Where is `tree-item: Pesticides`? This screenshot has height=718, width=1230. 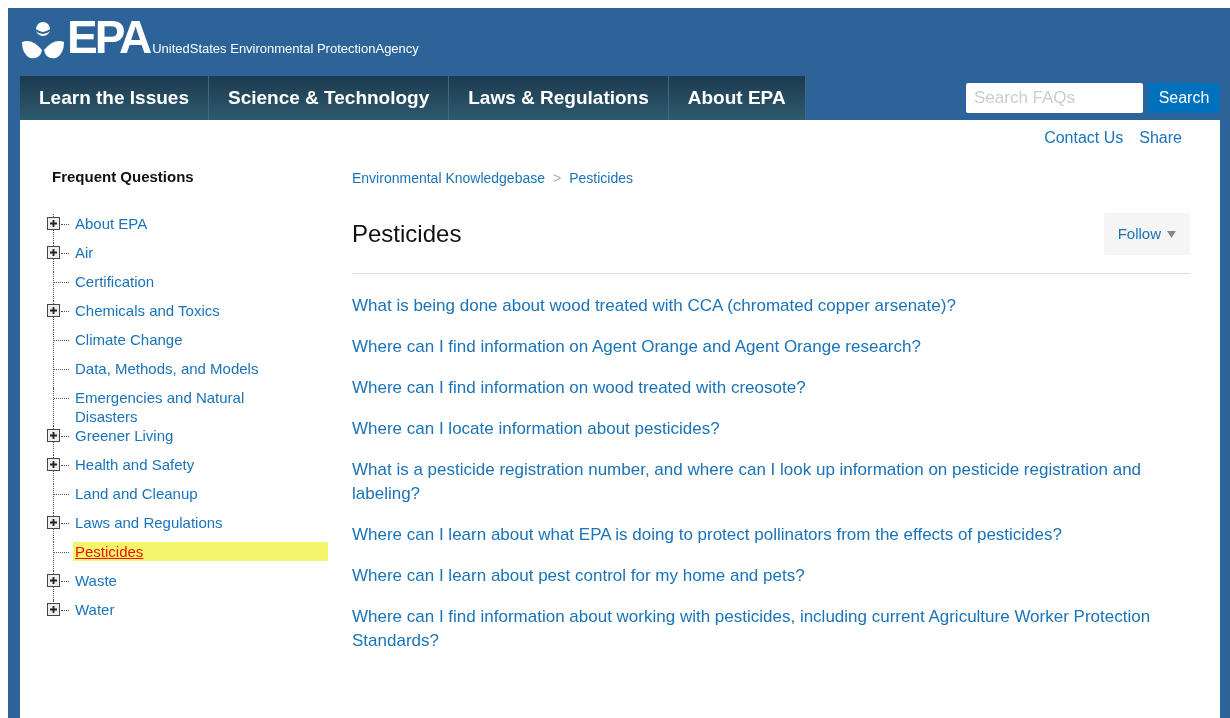
tree-item: Pesticides is located at coordinates (200, 551).